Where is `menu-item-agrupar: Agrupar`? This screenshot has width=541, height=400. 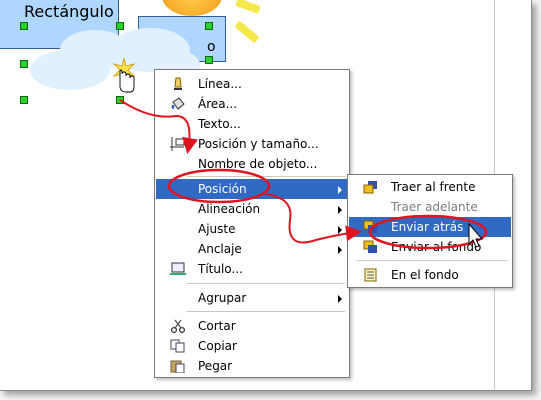
menu-item-agrupar: Agrupar is located at coordinates (252, 298).